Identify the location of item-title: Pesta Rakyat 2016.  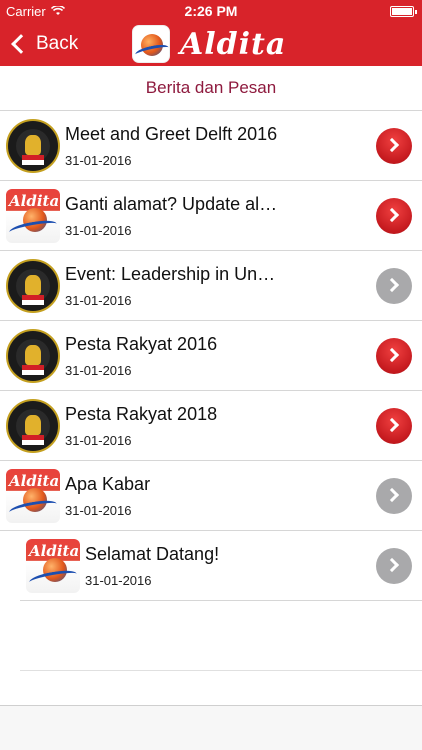
(141, 344).